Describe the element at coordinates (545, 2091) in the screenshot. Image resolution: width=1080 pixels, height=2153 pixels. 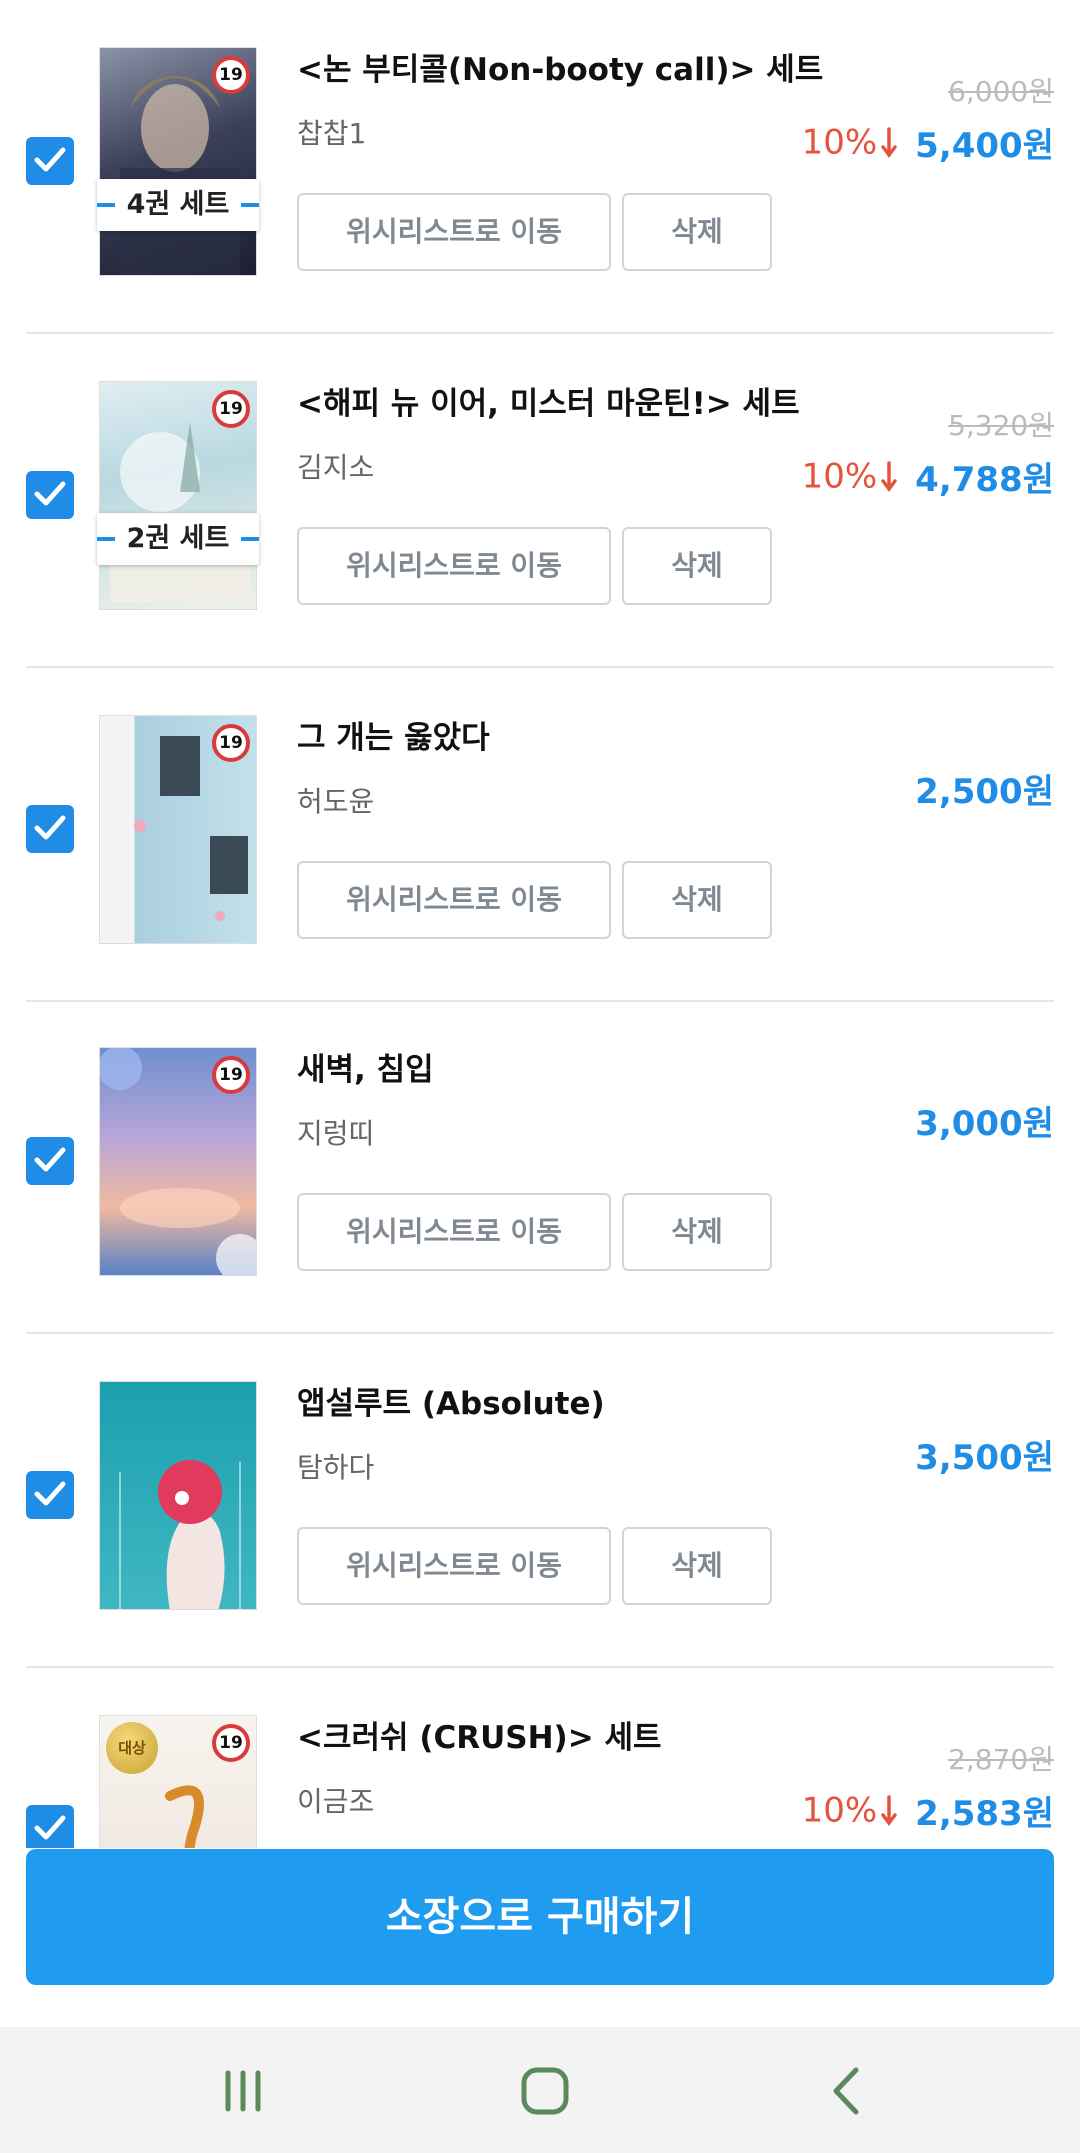
I see `home-icon` at that location.